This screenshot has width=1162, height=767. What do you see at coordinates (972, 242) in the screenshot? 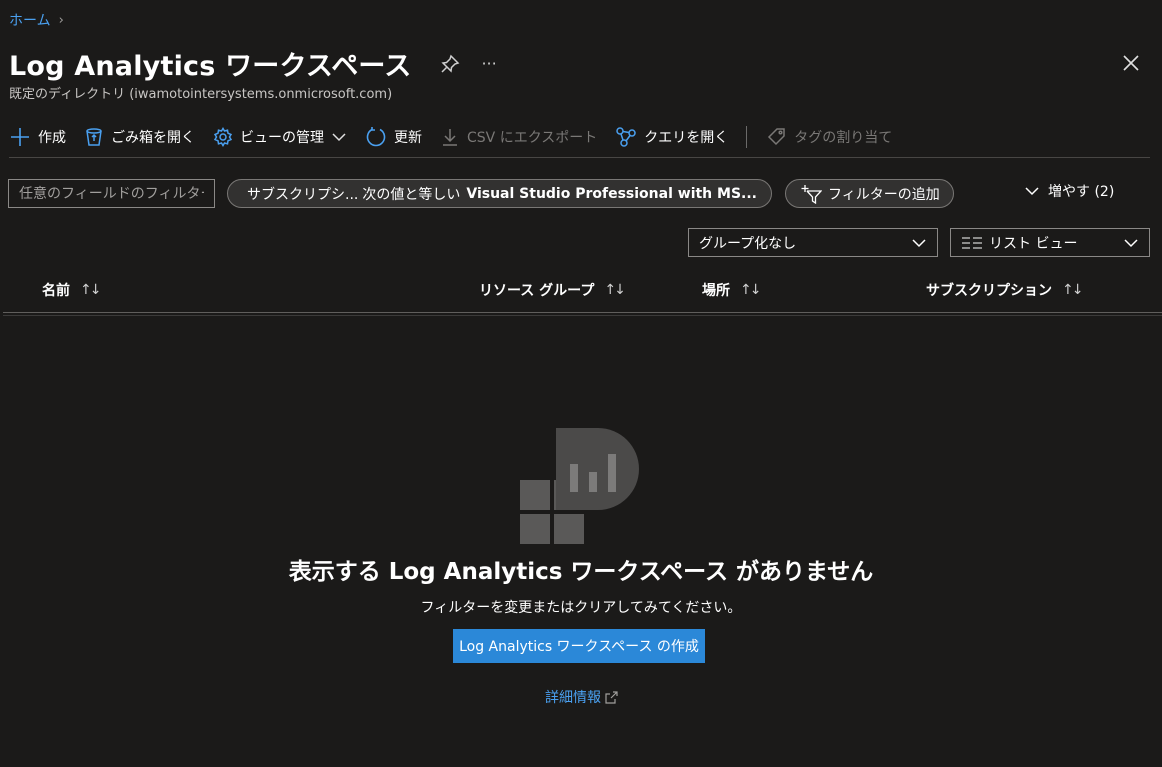
I see `list-view-icon` at bounding box center [972, 242].